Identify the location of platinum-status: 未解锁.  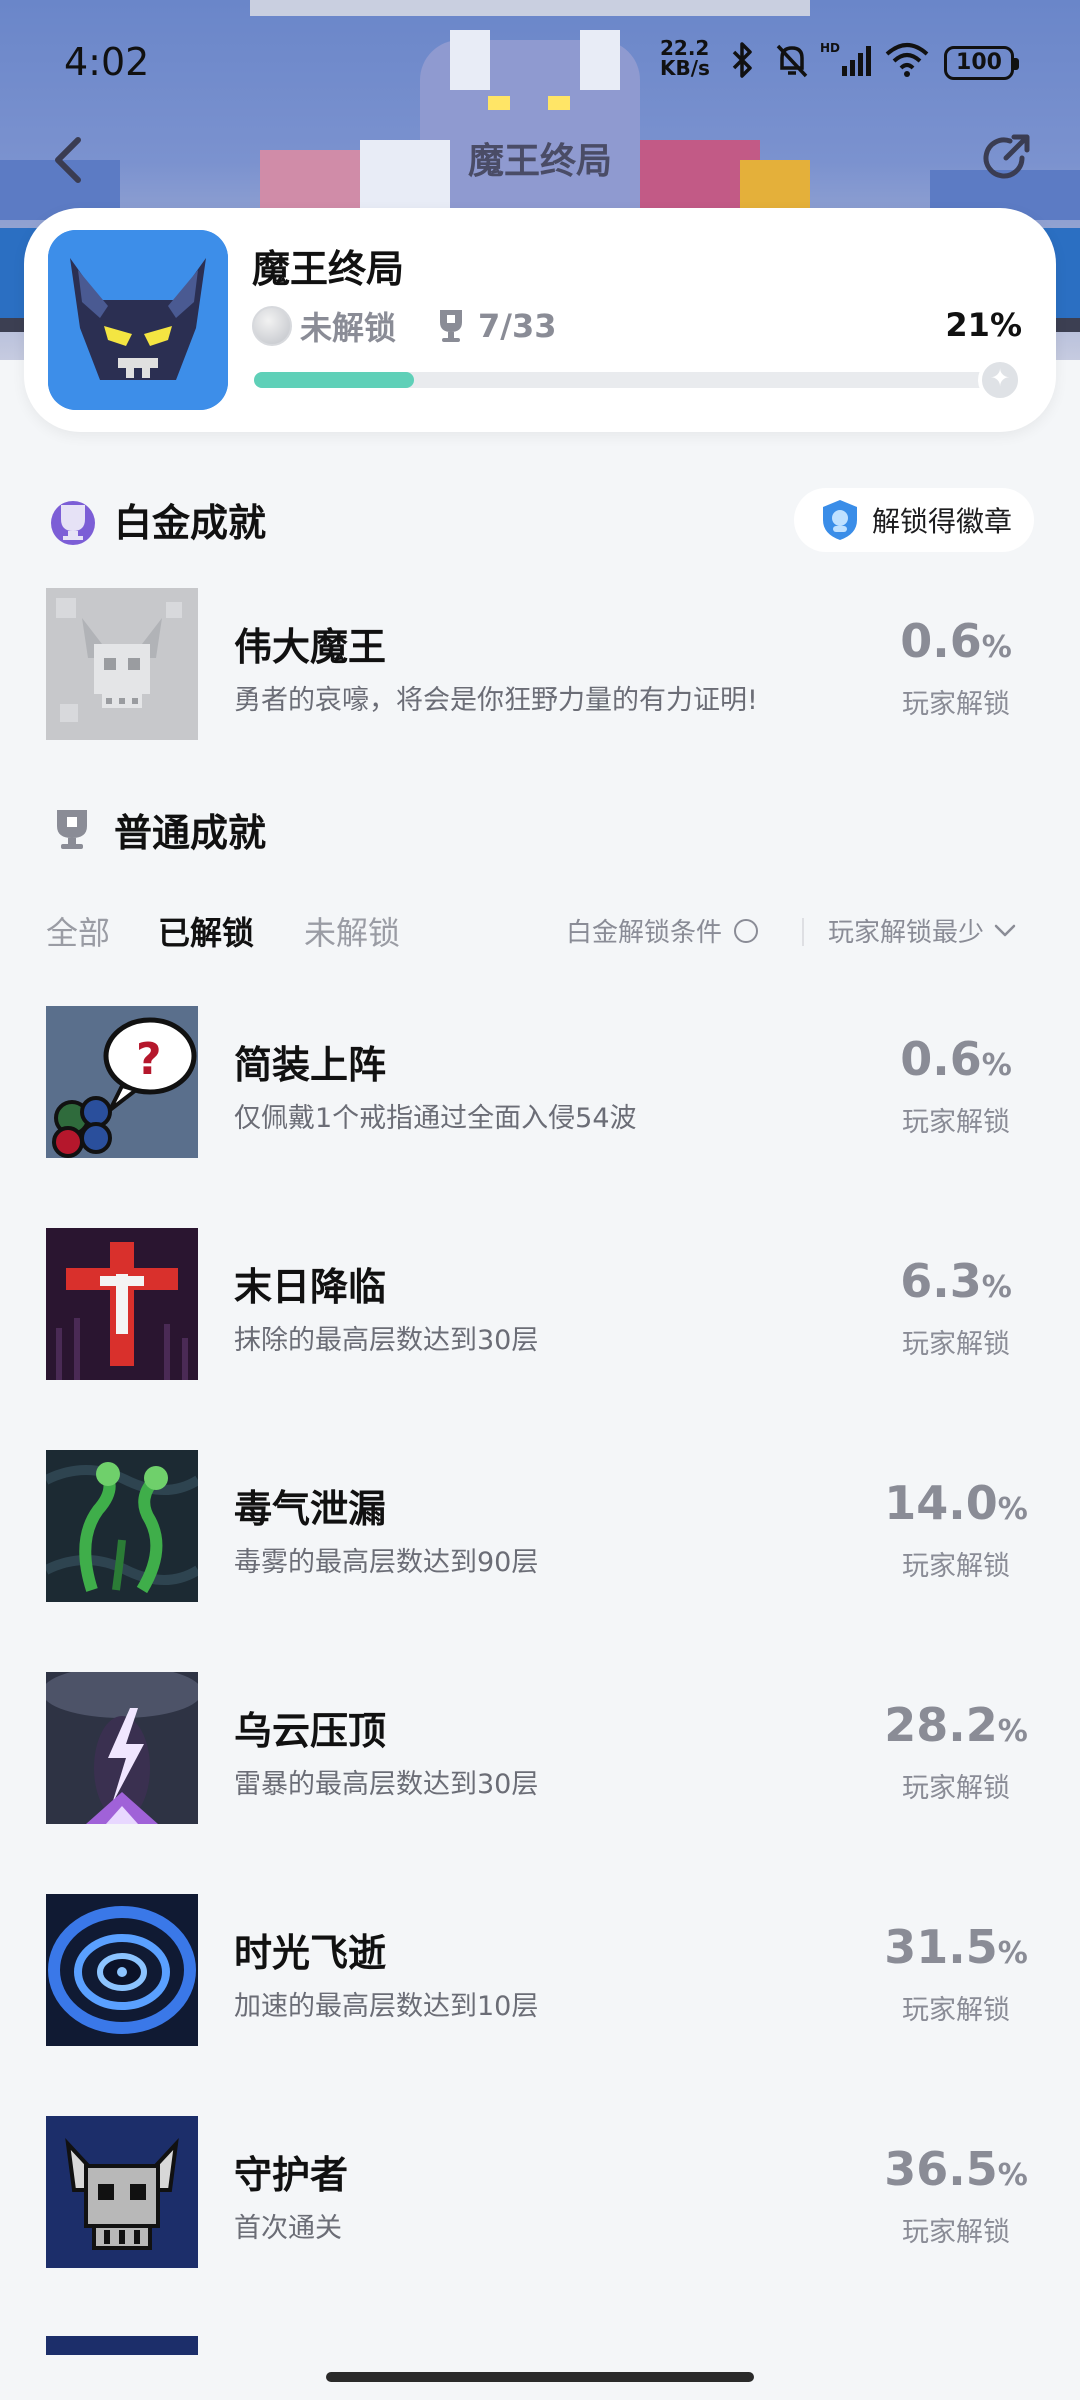
(324, 326).